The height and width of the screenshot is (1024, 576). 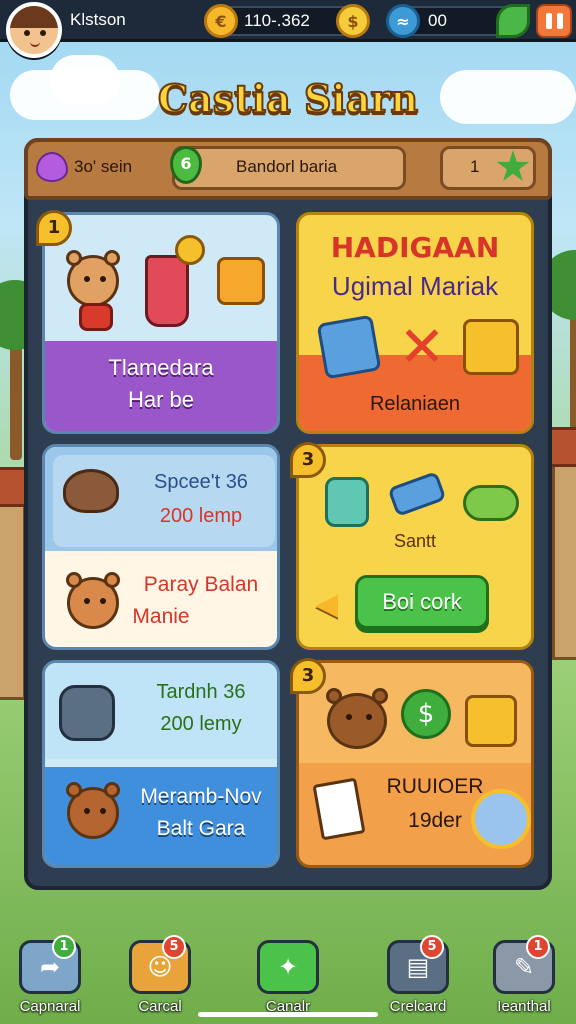 I want to click on buy-button: Boi cork, so click(x=422, y=602).